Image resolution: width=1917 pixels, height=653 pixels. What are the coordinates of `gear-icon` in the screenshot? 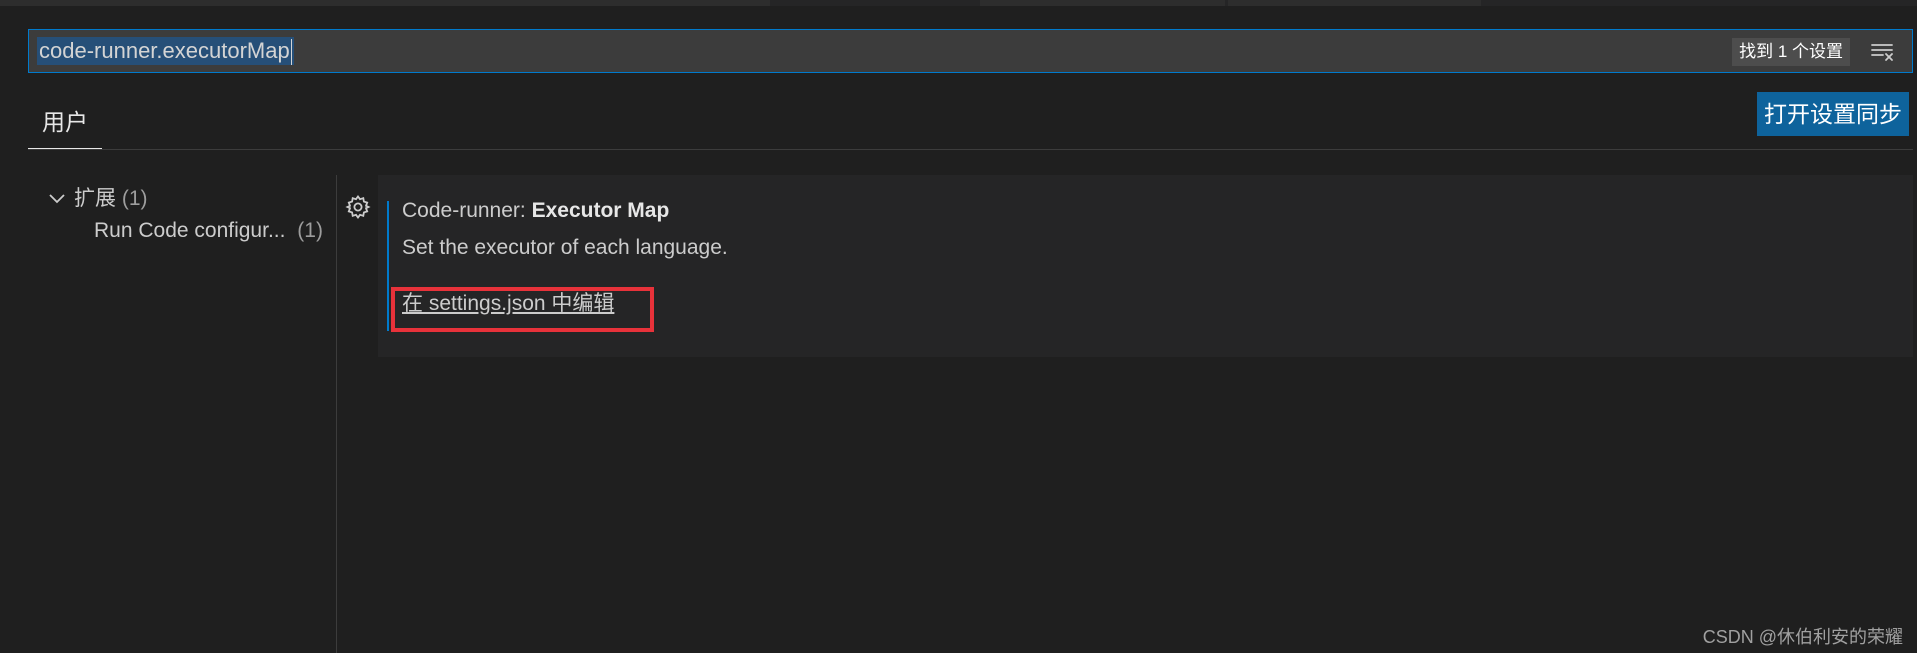 It's located at (358, 207).